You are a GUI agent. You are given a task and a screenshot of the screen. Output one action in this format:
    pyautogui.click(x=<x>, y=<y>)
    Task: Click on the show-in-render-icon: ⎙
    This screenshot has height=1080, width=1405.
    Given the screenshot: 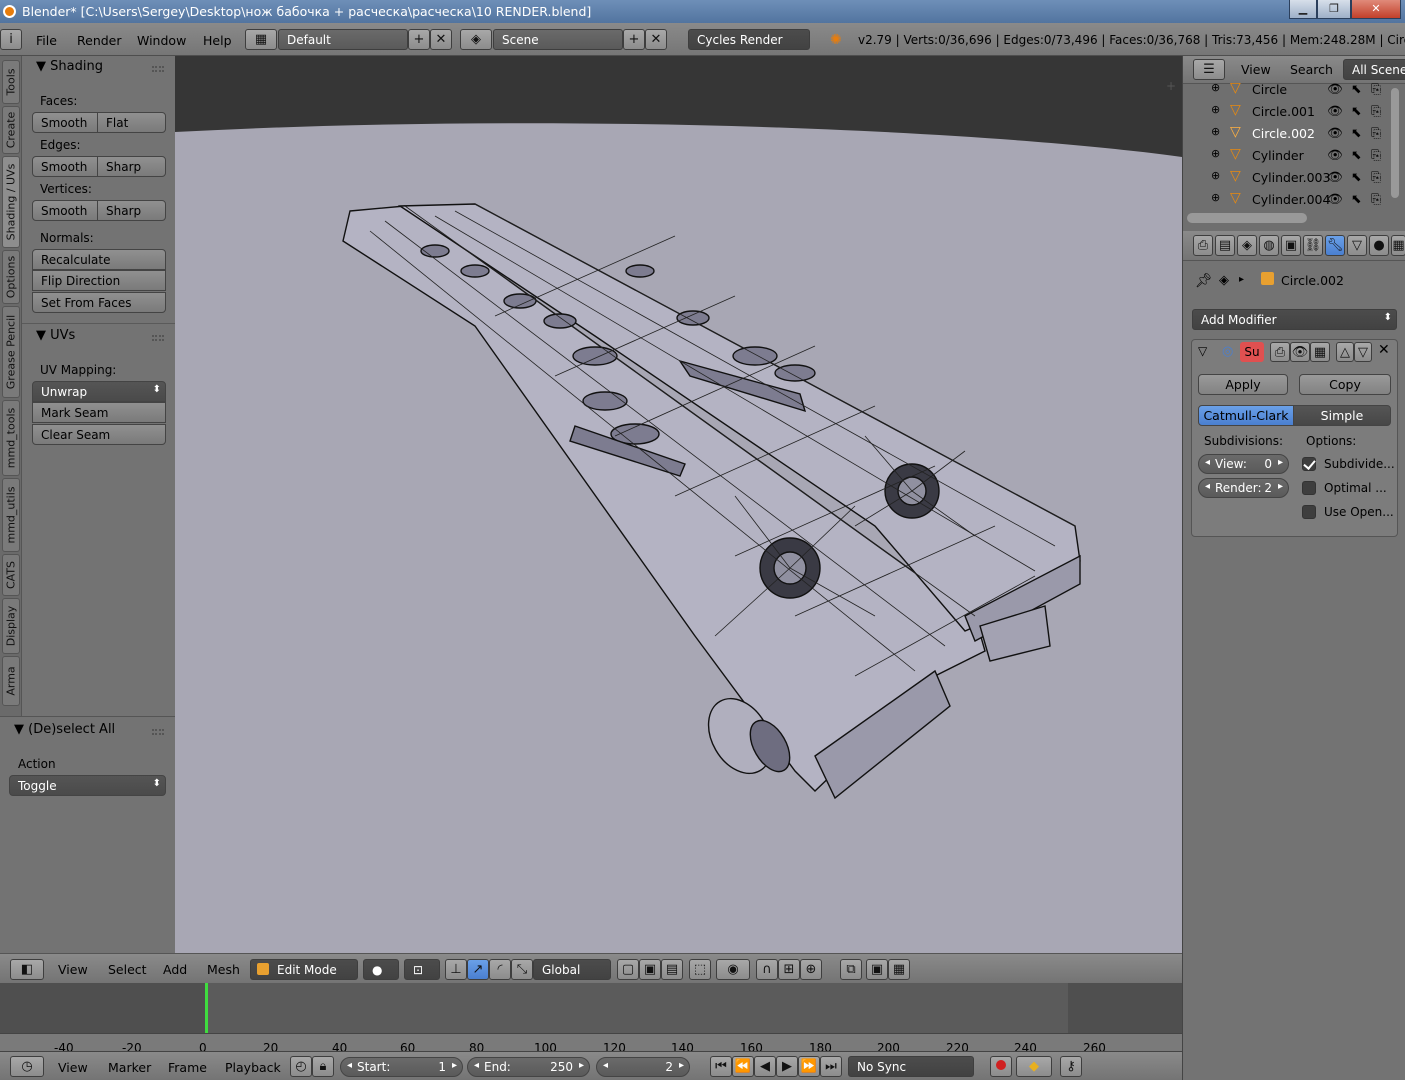 What is the action you would take?
    pyautogui.click(x=1280, y=352)
    